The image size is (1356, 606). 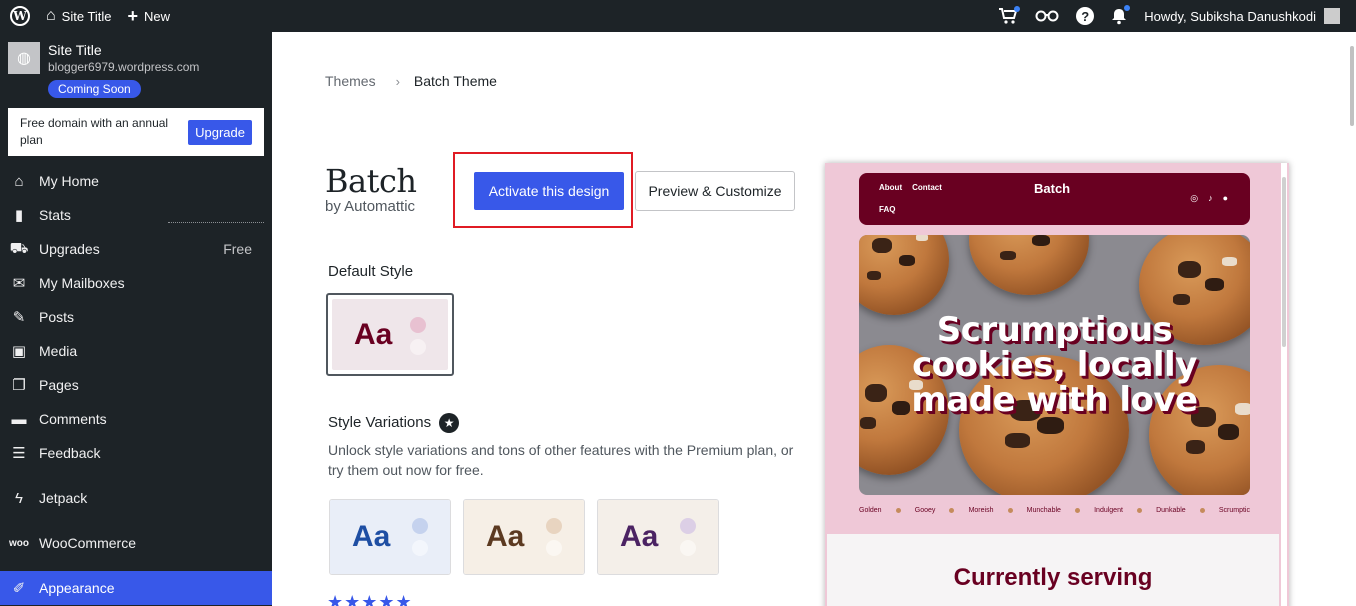 What do you see at coordinates (69, 249) in the screenshot?
I see `sidebar-item-label: Upgrades` at bounding box center [69, 249].